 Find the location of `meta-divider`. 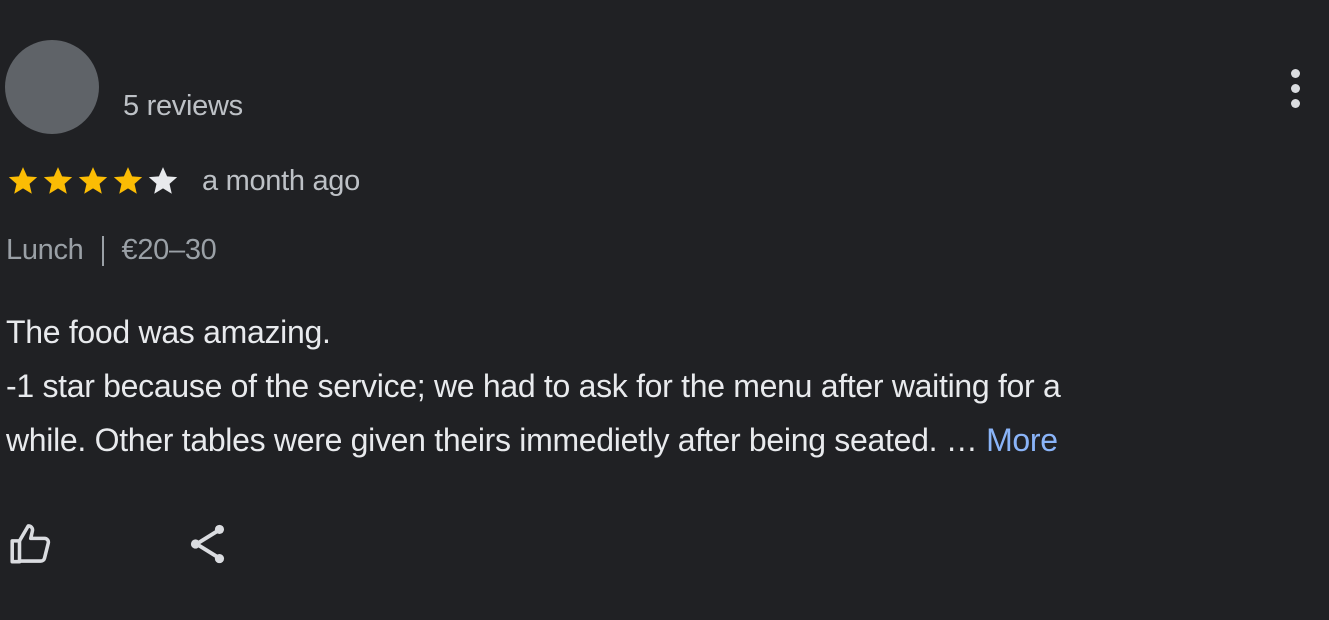

meta-divider is located at coordinates (102, 250).